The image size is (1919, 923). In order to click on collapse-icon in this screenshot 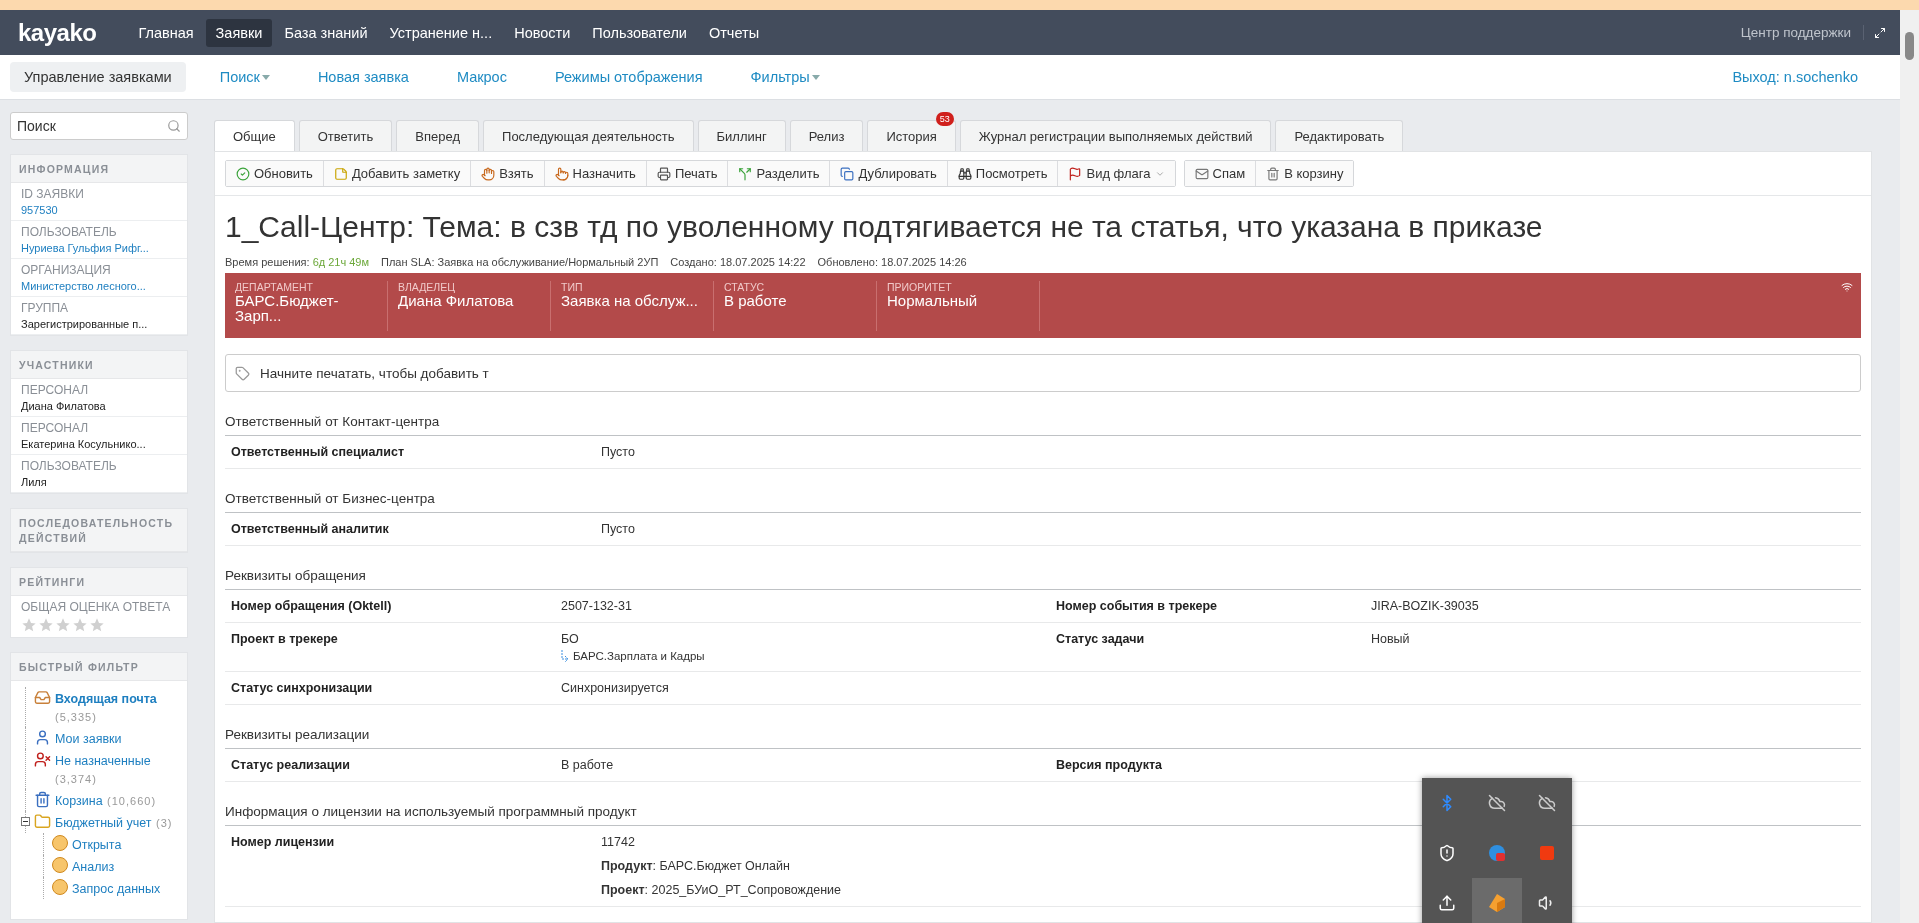, I will do `click(25, 821)`.